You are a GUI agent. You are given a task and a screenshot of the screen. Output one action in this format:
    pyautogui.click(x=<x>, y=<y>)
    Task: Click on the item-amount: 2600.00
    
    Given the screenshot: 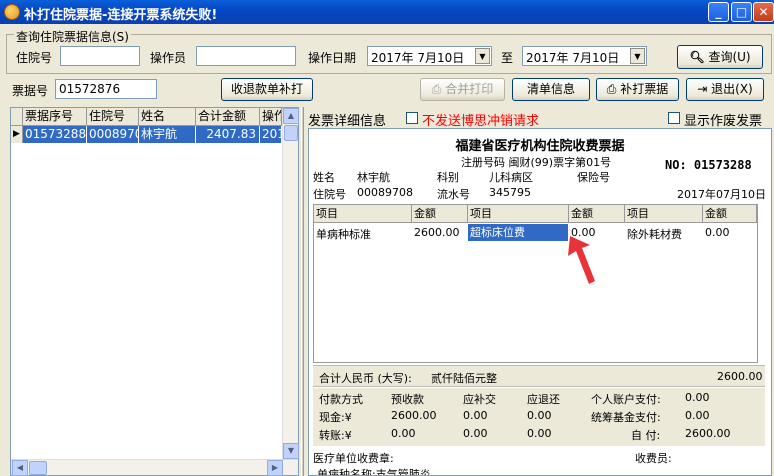 What is the action you would take?
    pyautogui.click(x=437, y=232)
    